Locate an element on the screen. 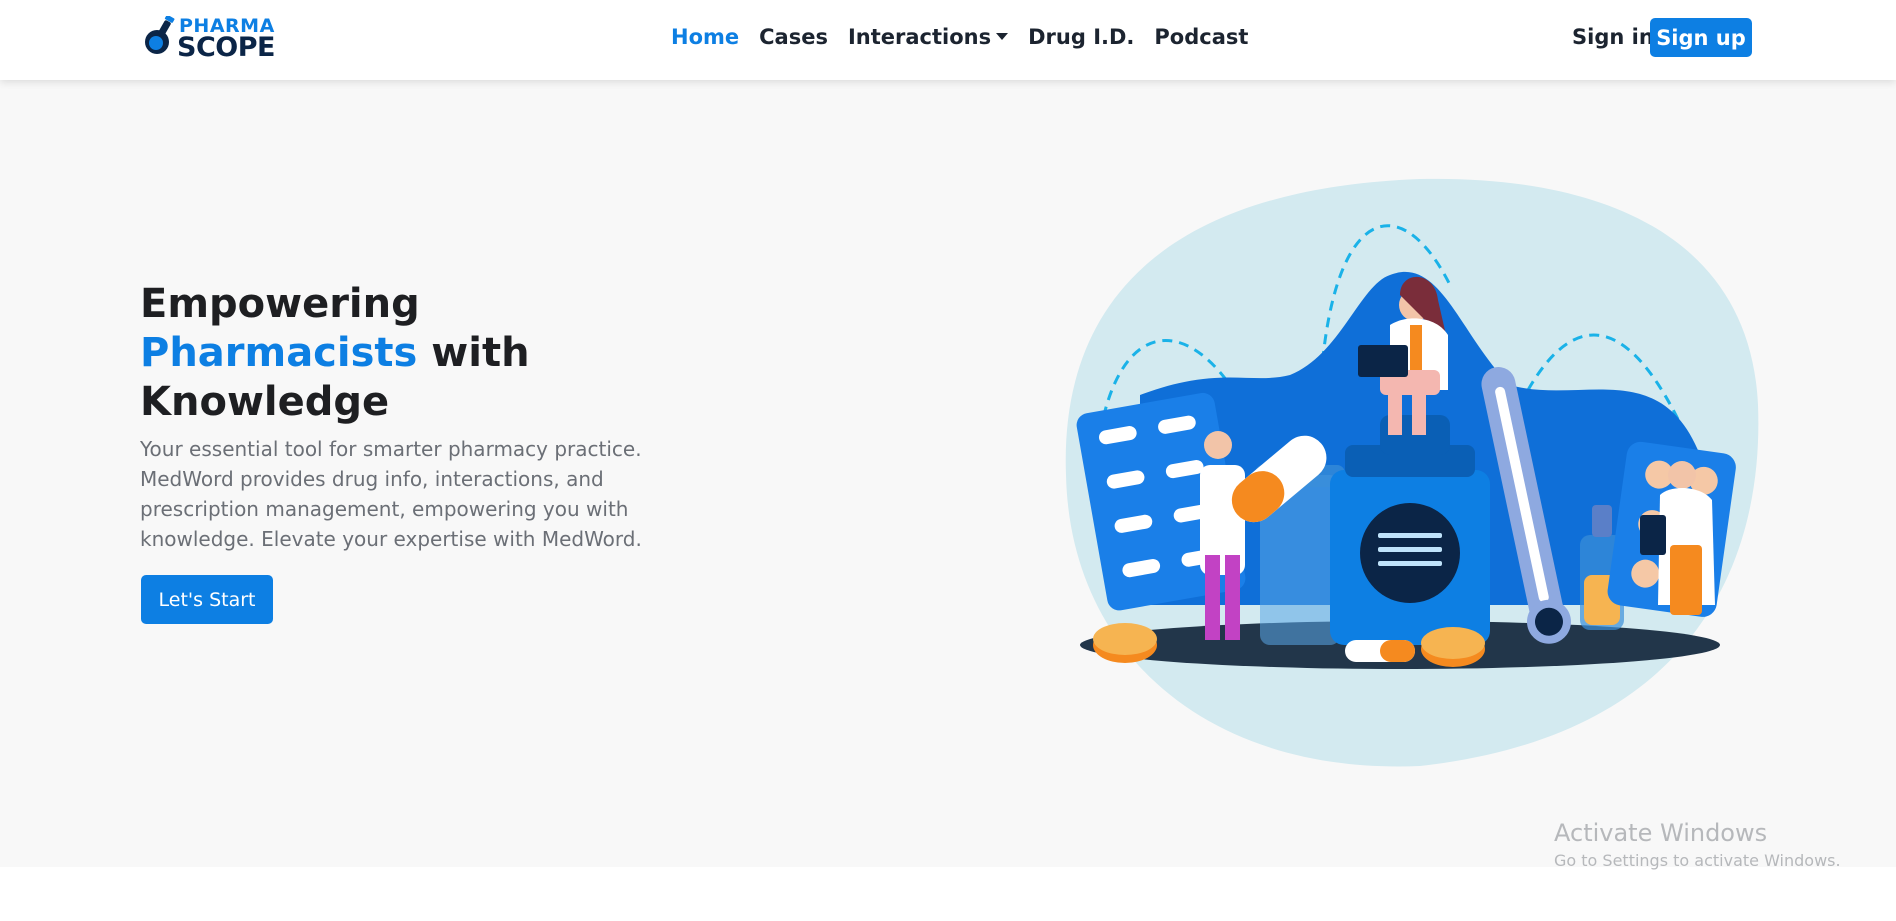 The height and width of the screenshot is (921, 1896). nav-podcast: Podcast is located at coordinates (1201, 37).